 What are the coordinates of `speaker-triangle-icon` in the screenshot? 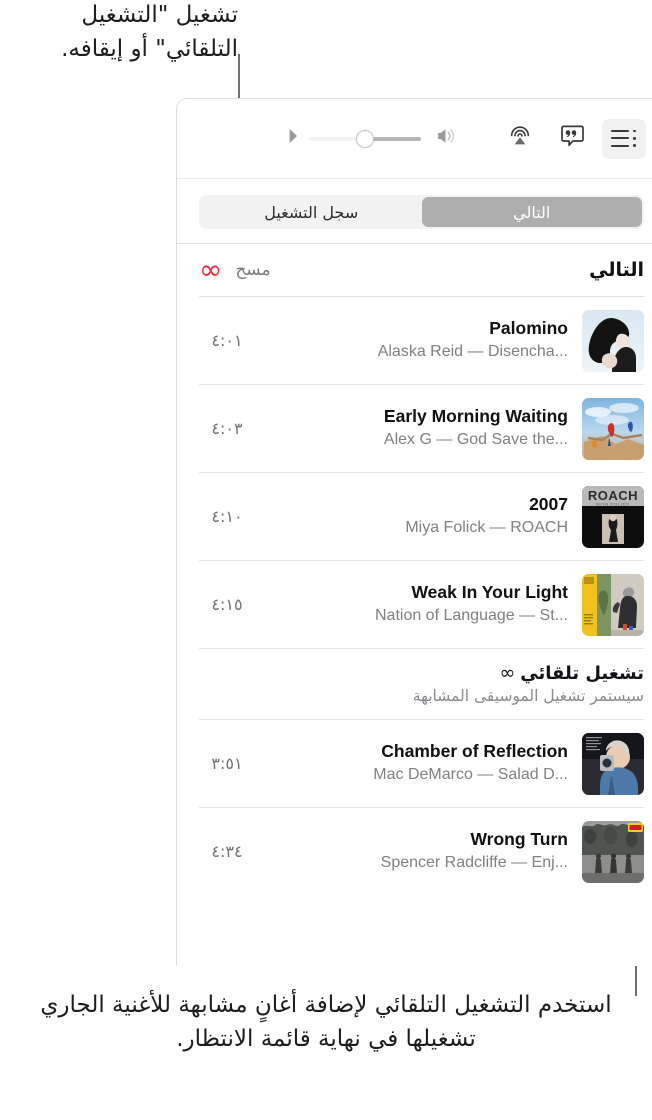 It's located at (293, 138).